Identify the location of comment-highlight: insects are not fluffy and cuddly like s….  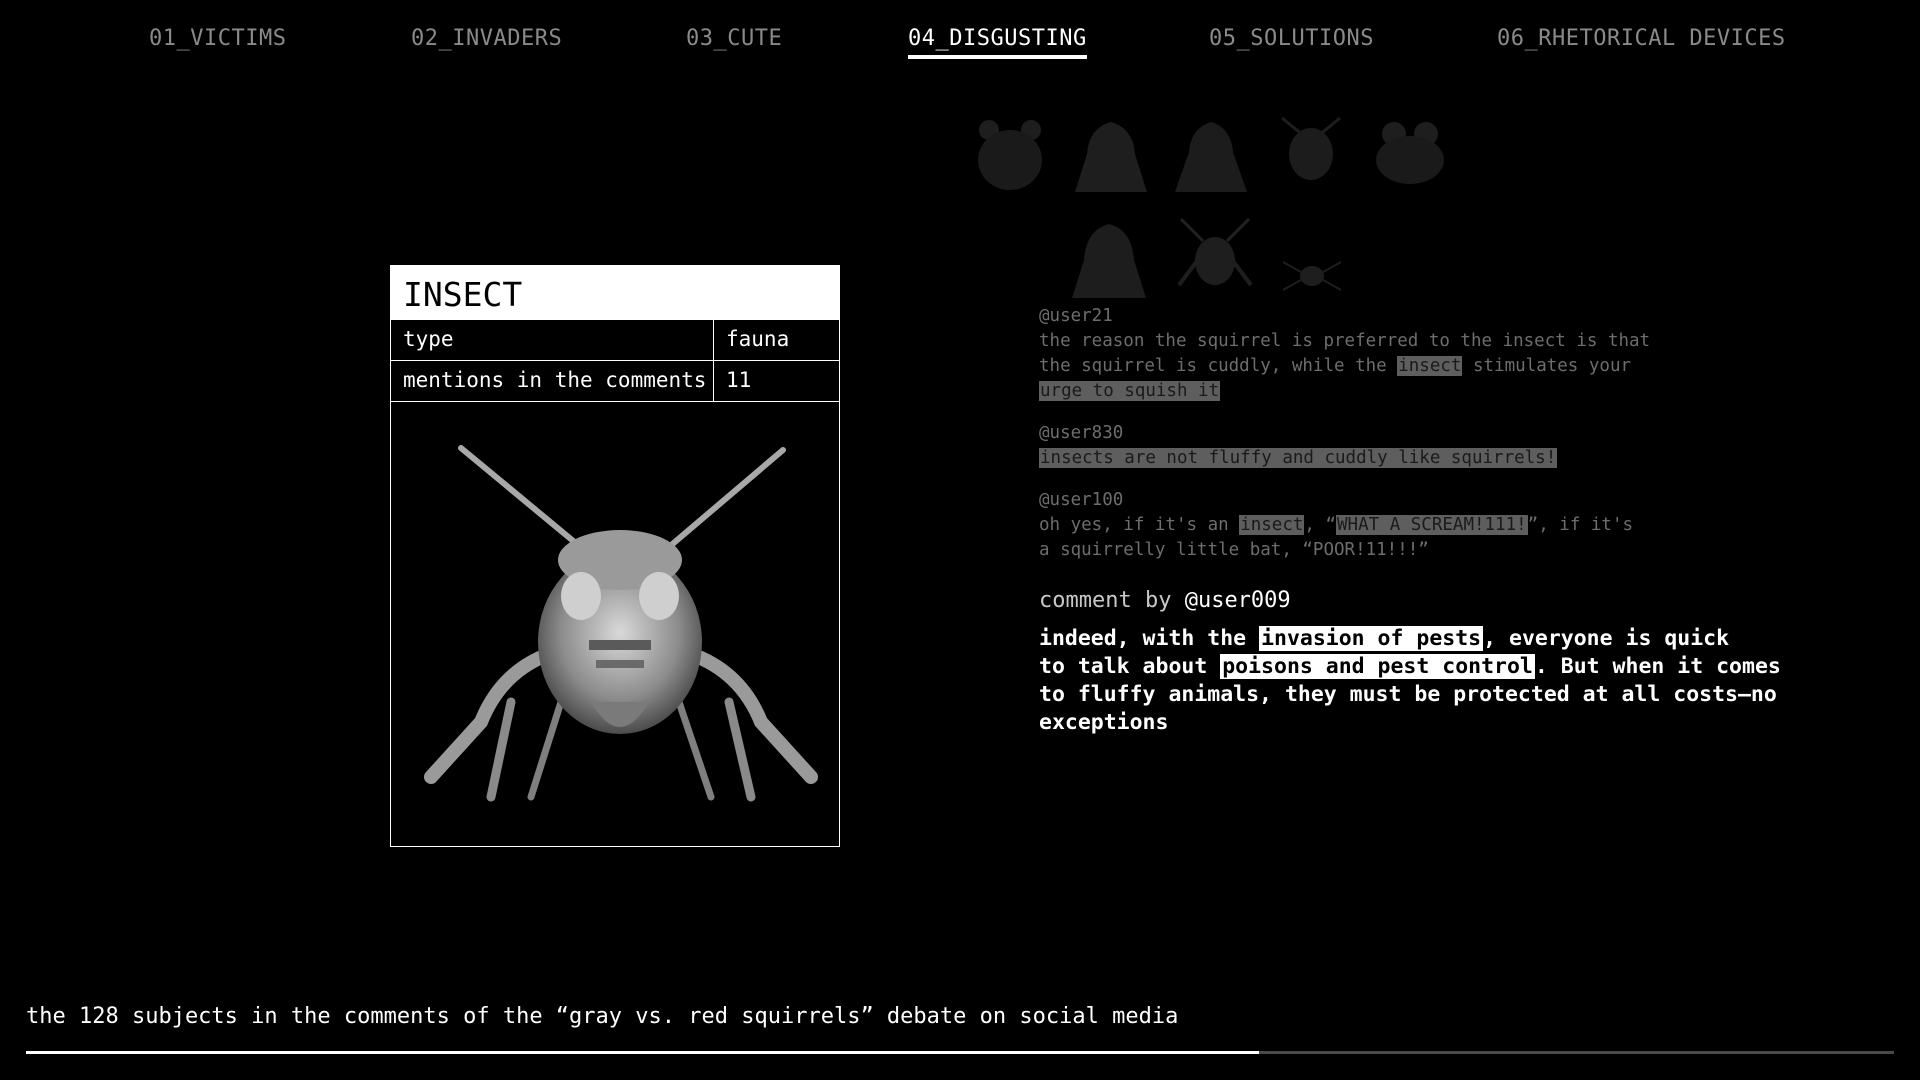
(1298, 458).